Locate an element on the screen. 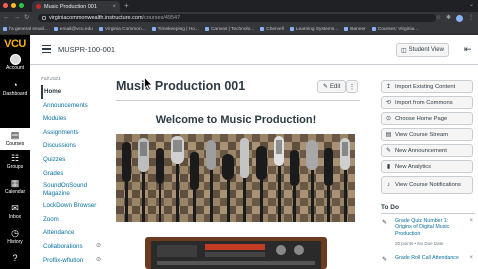 Image resolution: width=478 pixels, height=269 pixels. todo-item: ✎ Grade Roll Call Attendance × is located at coordinates (428, 262).